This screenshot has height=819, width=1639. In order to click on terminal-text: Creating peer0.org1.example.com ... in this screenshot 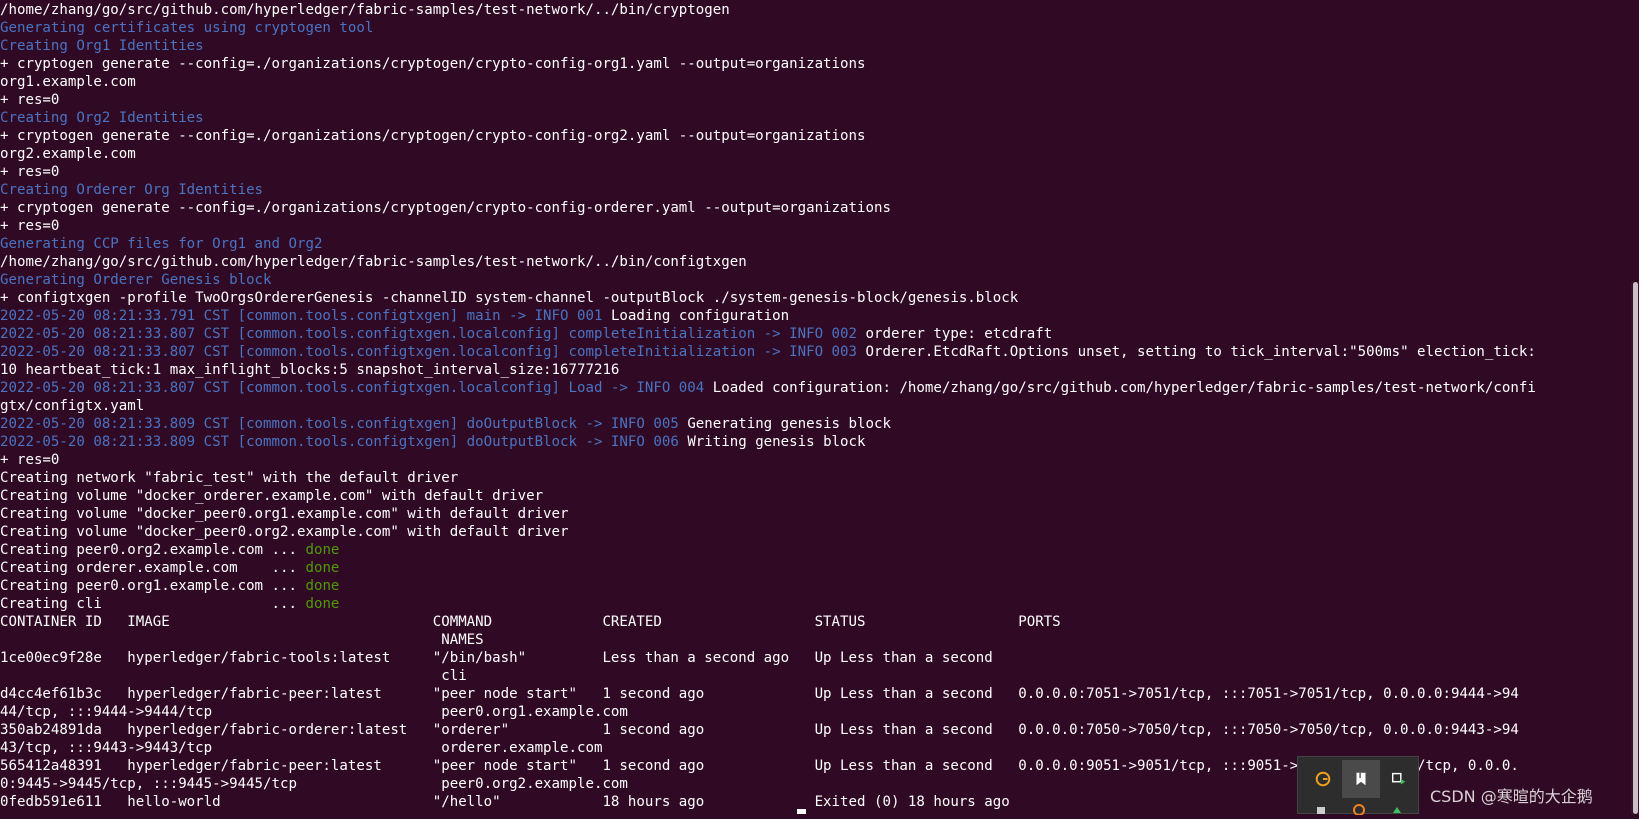, I will do `click(153, 586)`.